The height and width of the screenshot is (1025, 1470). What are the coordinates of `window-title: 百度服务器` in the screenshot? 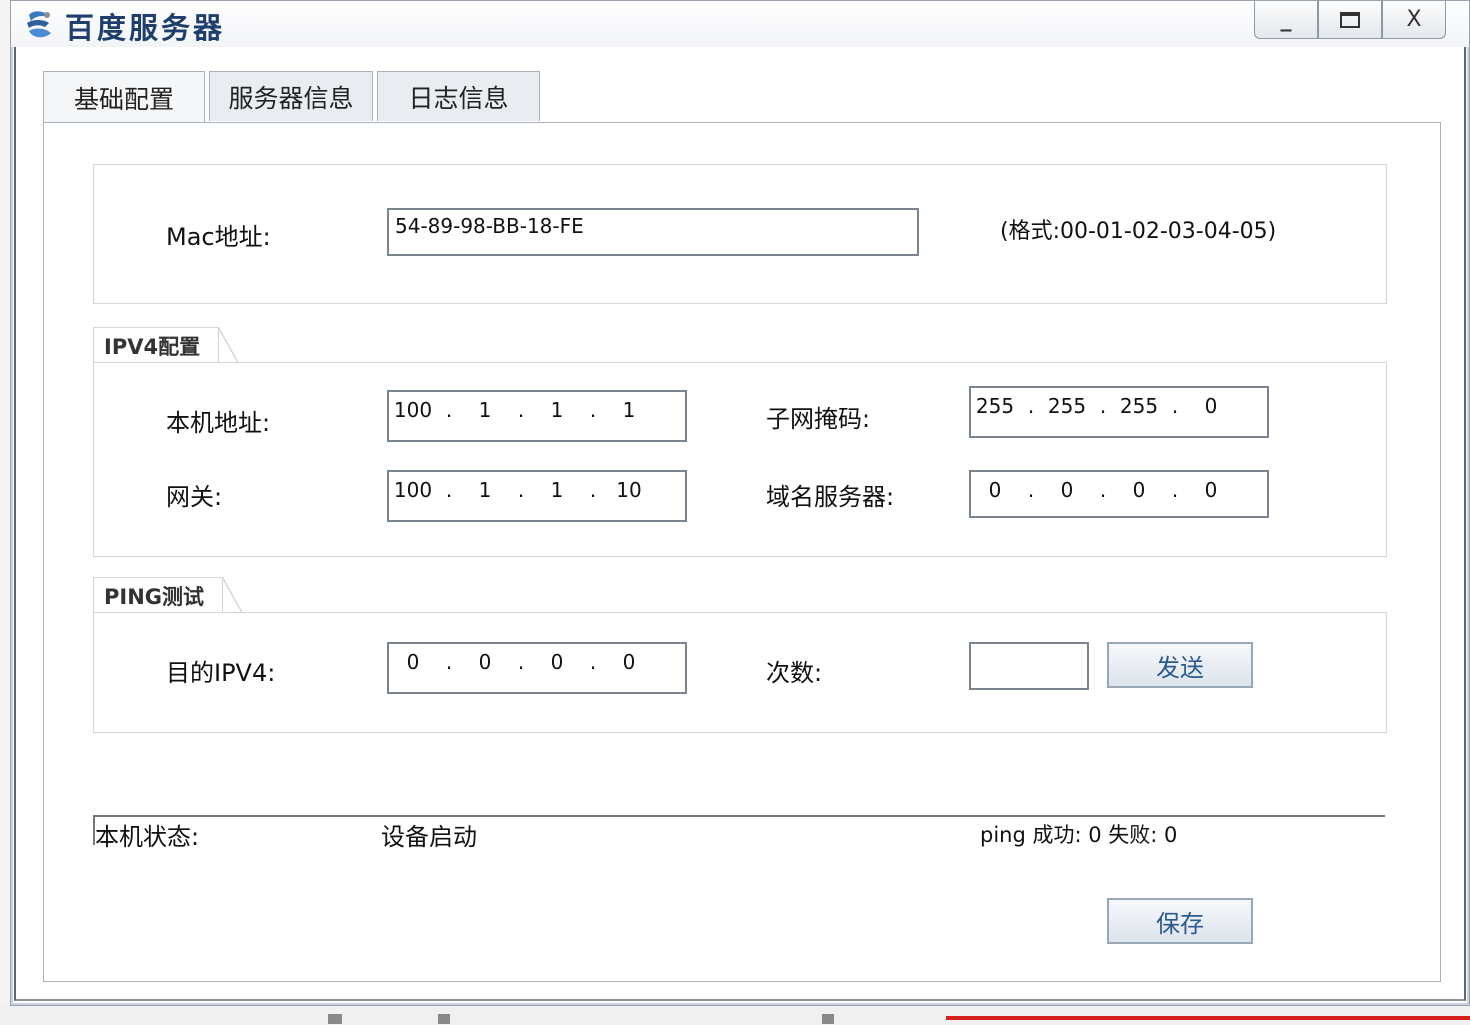 It's located at (145, 28).